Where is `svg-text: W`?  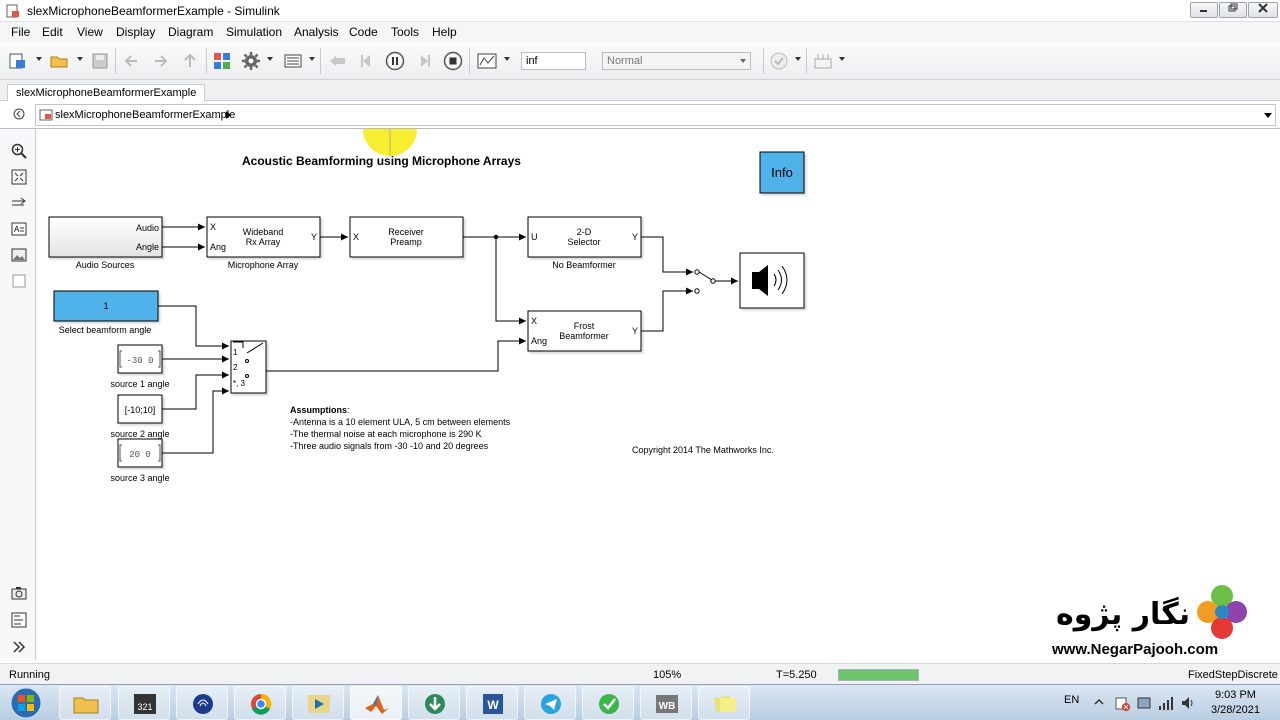
svg-text: W is located at coordinates (493, 705).